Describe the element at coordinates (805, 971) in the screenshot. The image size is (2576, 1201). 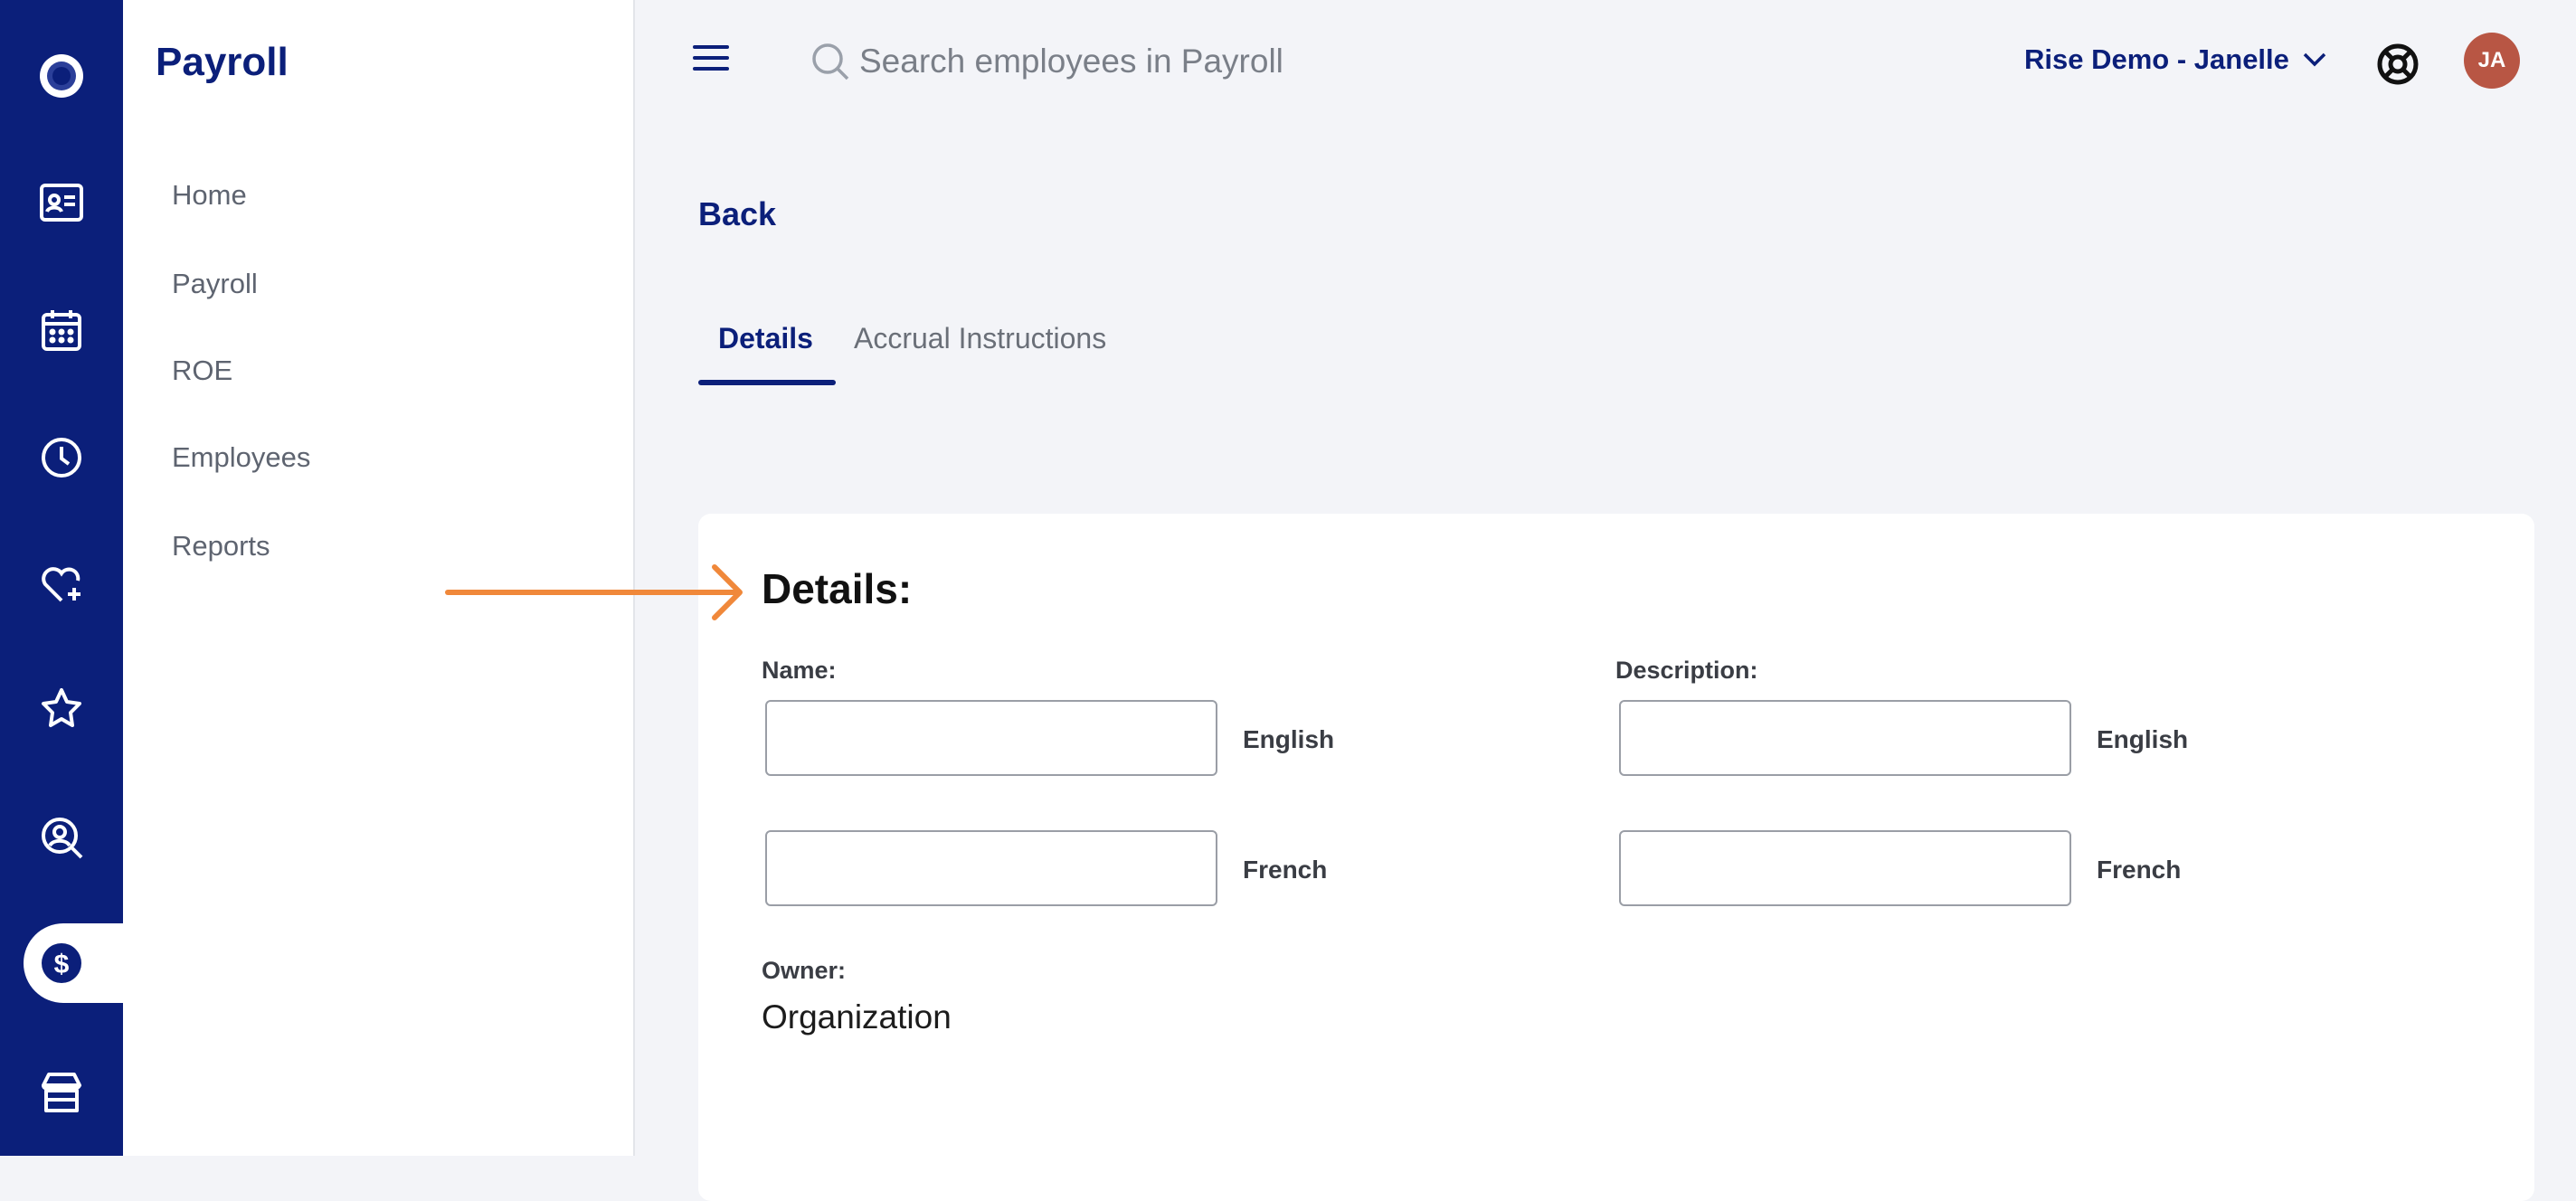
I see `owner-label: Owner:` at that location.